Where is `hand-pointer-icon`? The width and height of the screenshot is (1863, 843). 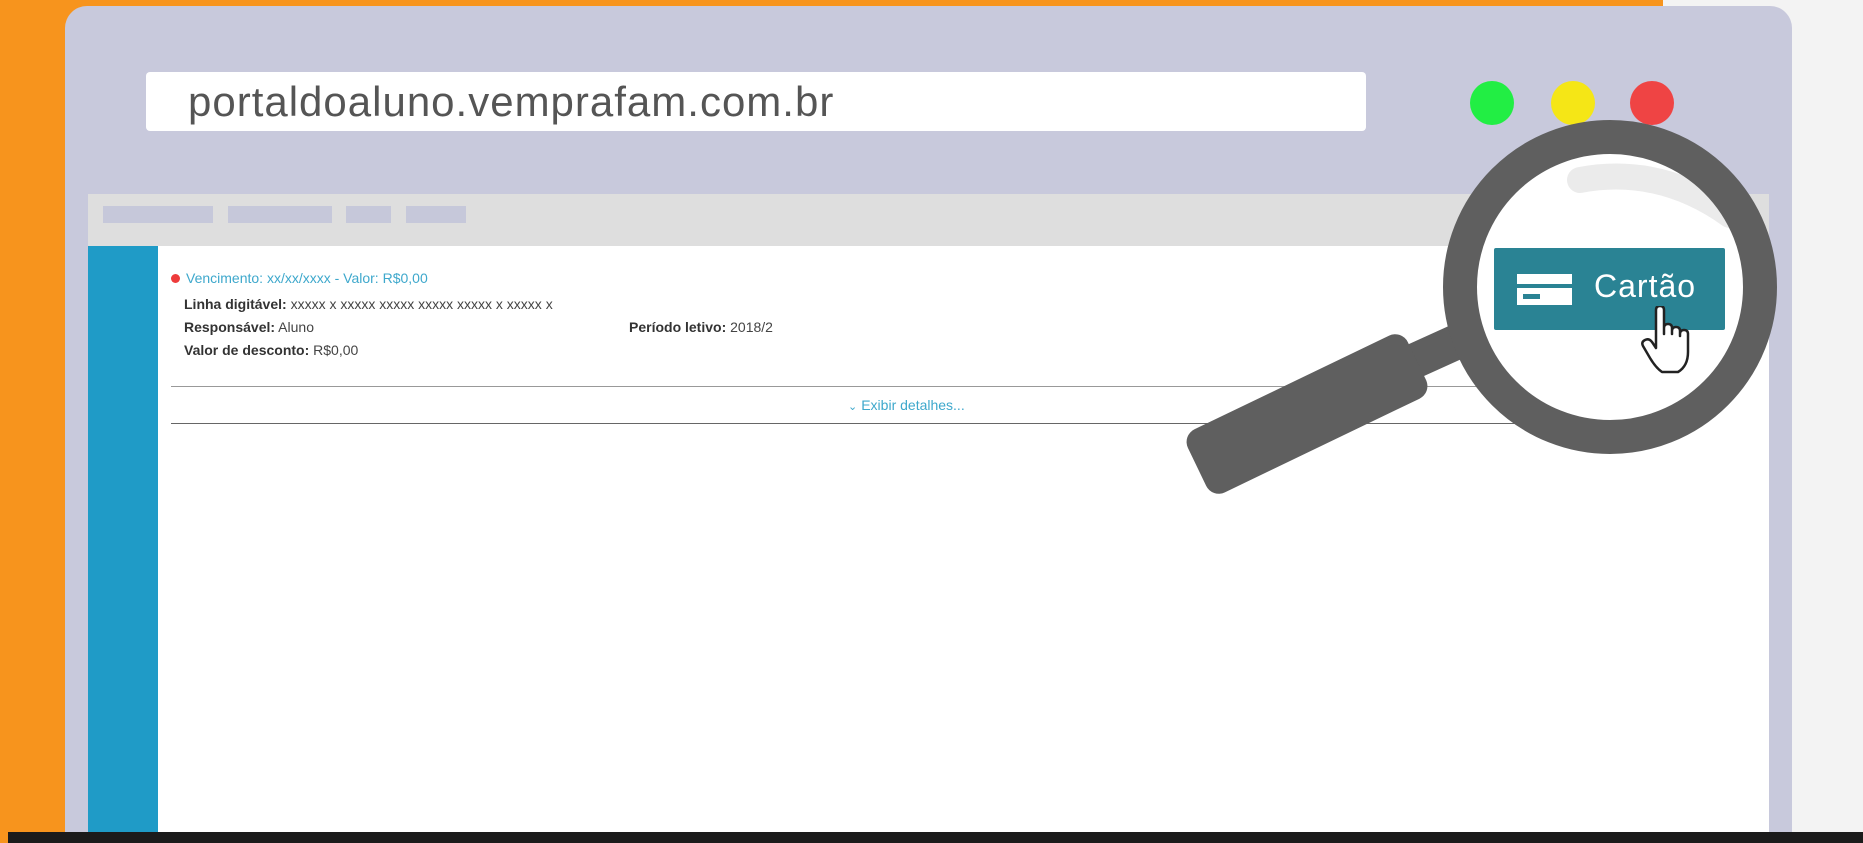
hand-pointer-icon is located at coordinates (1665, 340).